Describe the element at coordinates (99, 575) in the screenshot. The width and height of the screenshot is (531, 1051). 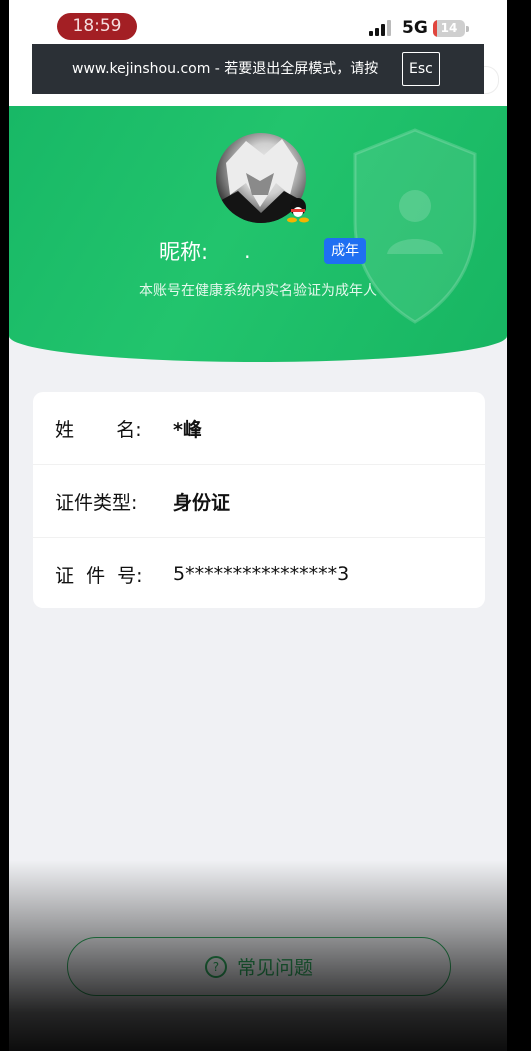
I see `id-number-label: 证 件 号:` at that location.